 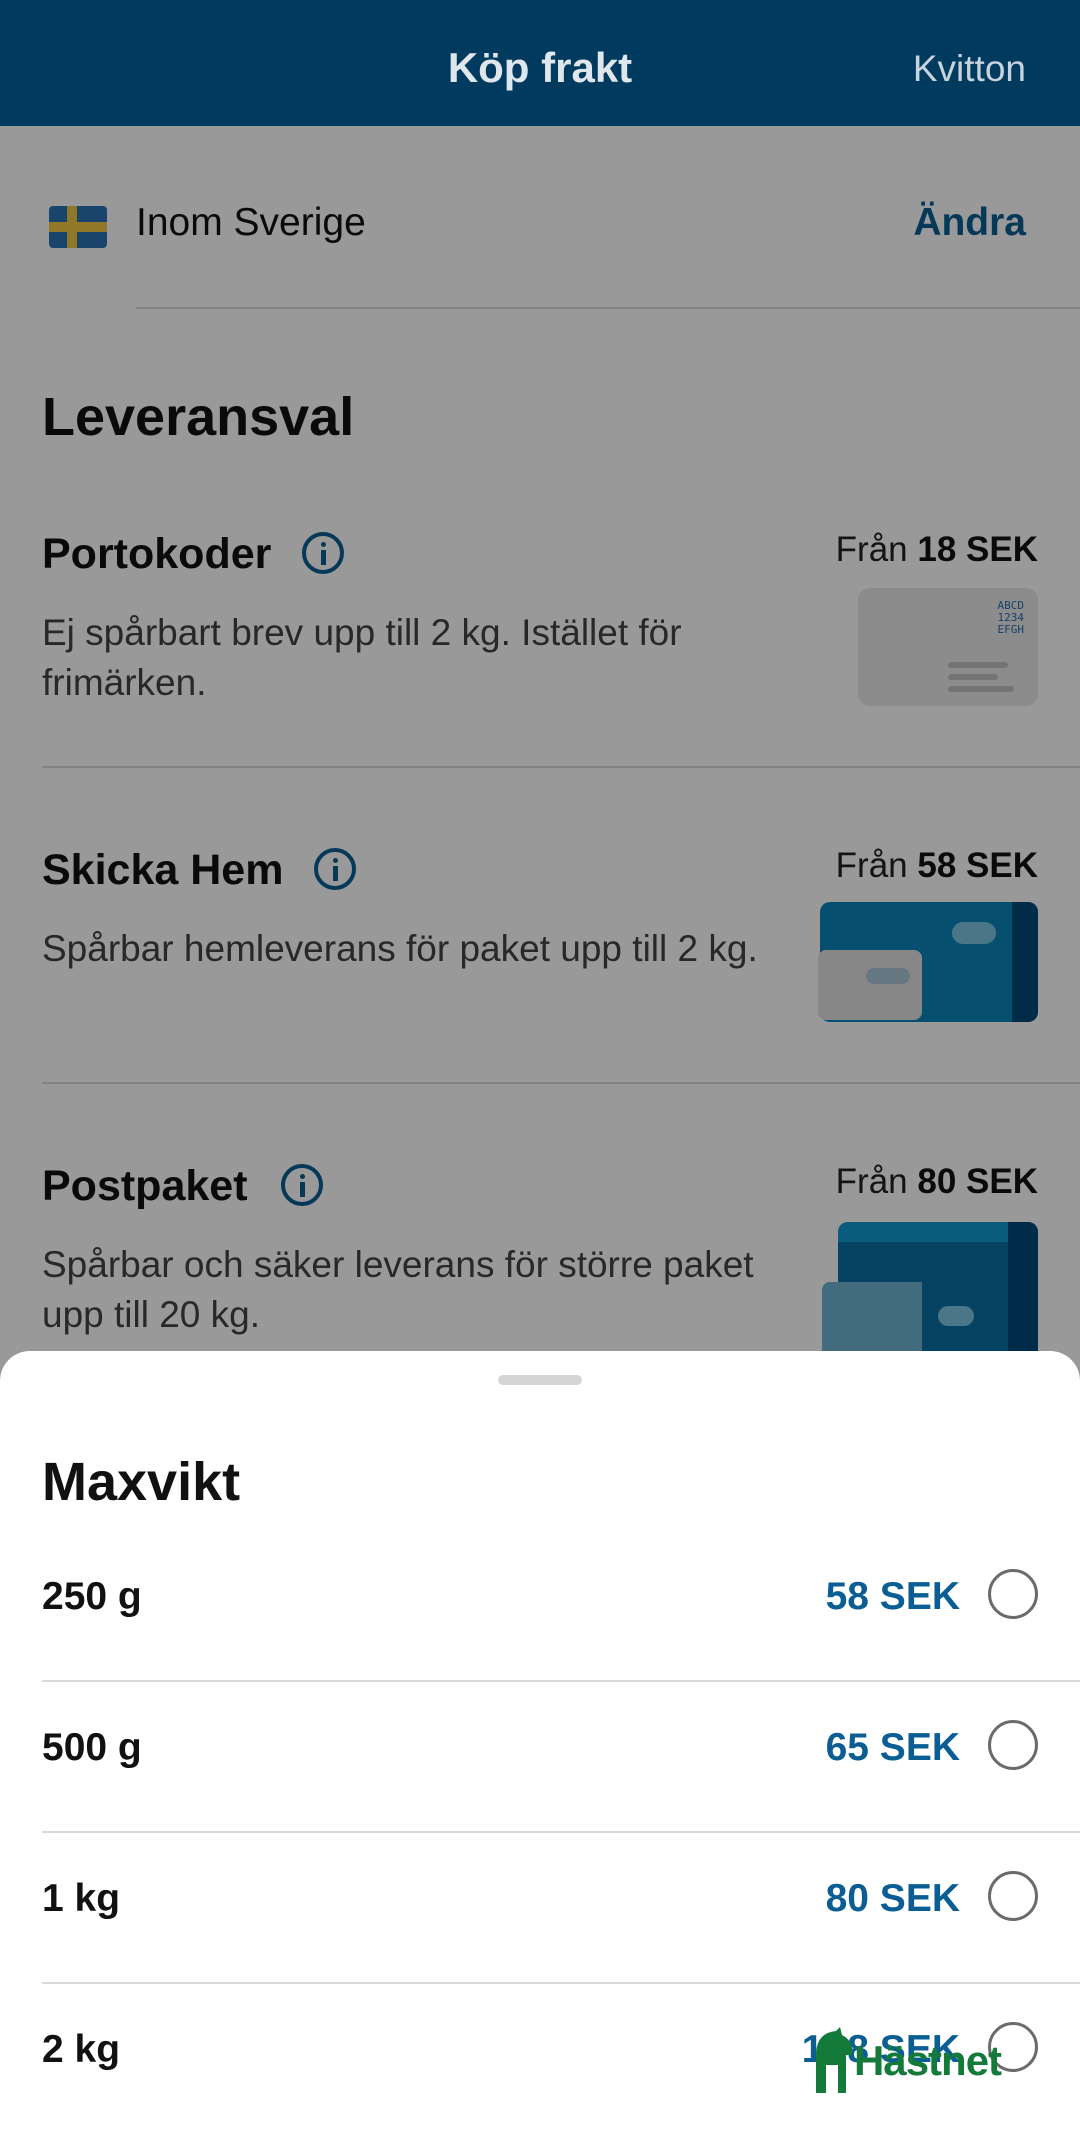 What do you see at coordinates (969, 69) in the screenshot?
I see `receipts-link: Kvitton` at bounding box center [969, 69].